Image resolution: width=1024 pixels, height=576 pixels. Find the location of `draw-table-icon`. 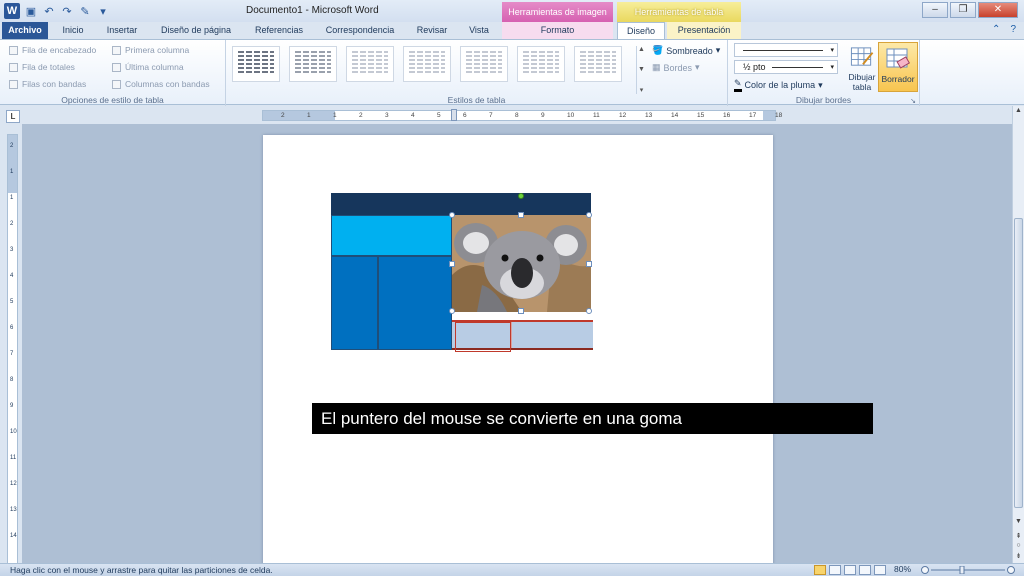

draw-table-icon is located at coordinates (862, 56).